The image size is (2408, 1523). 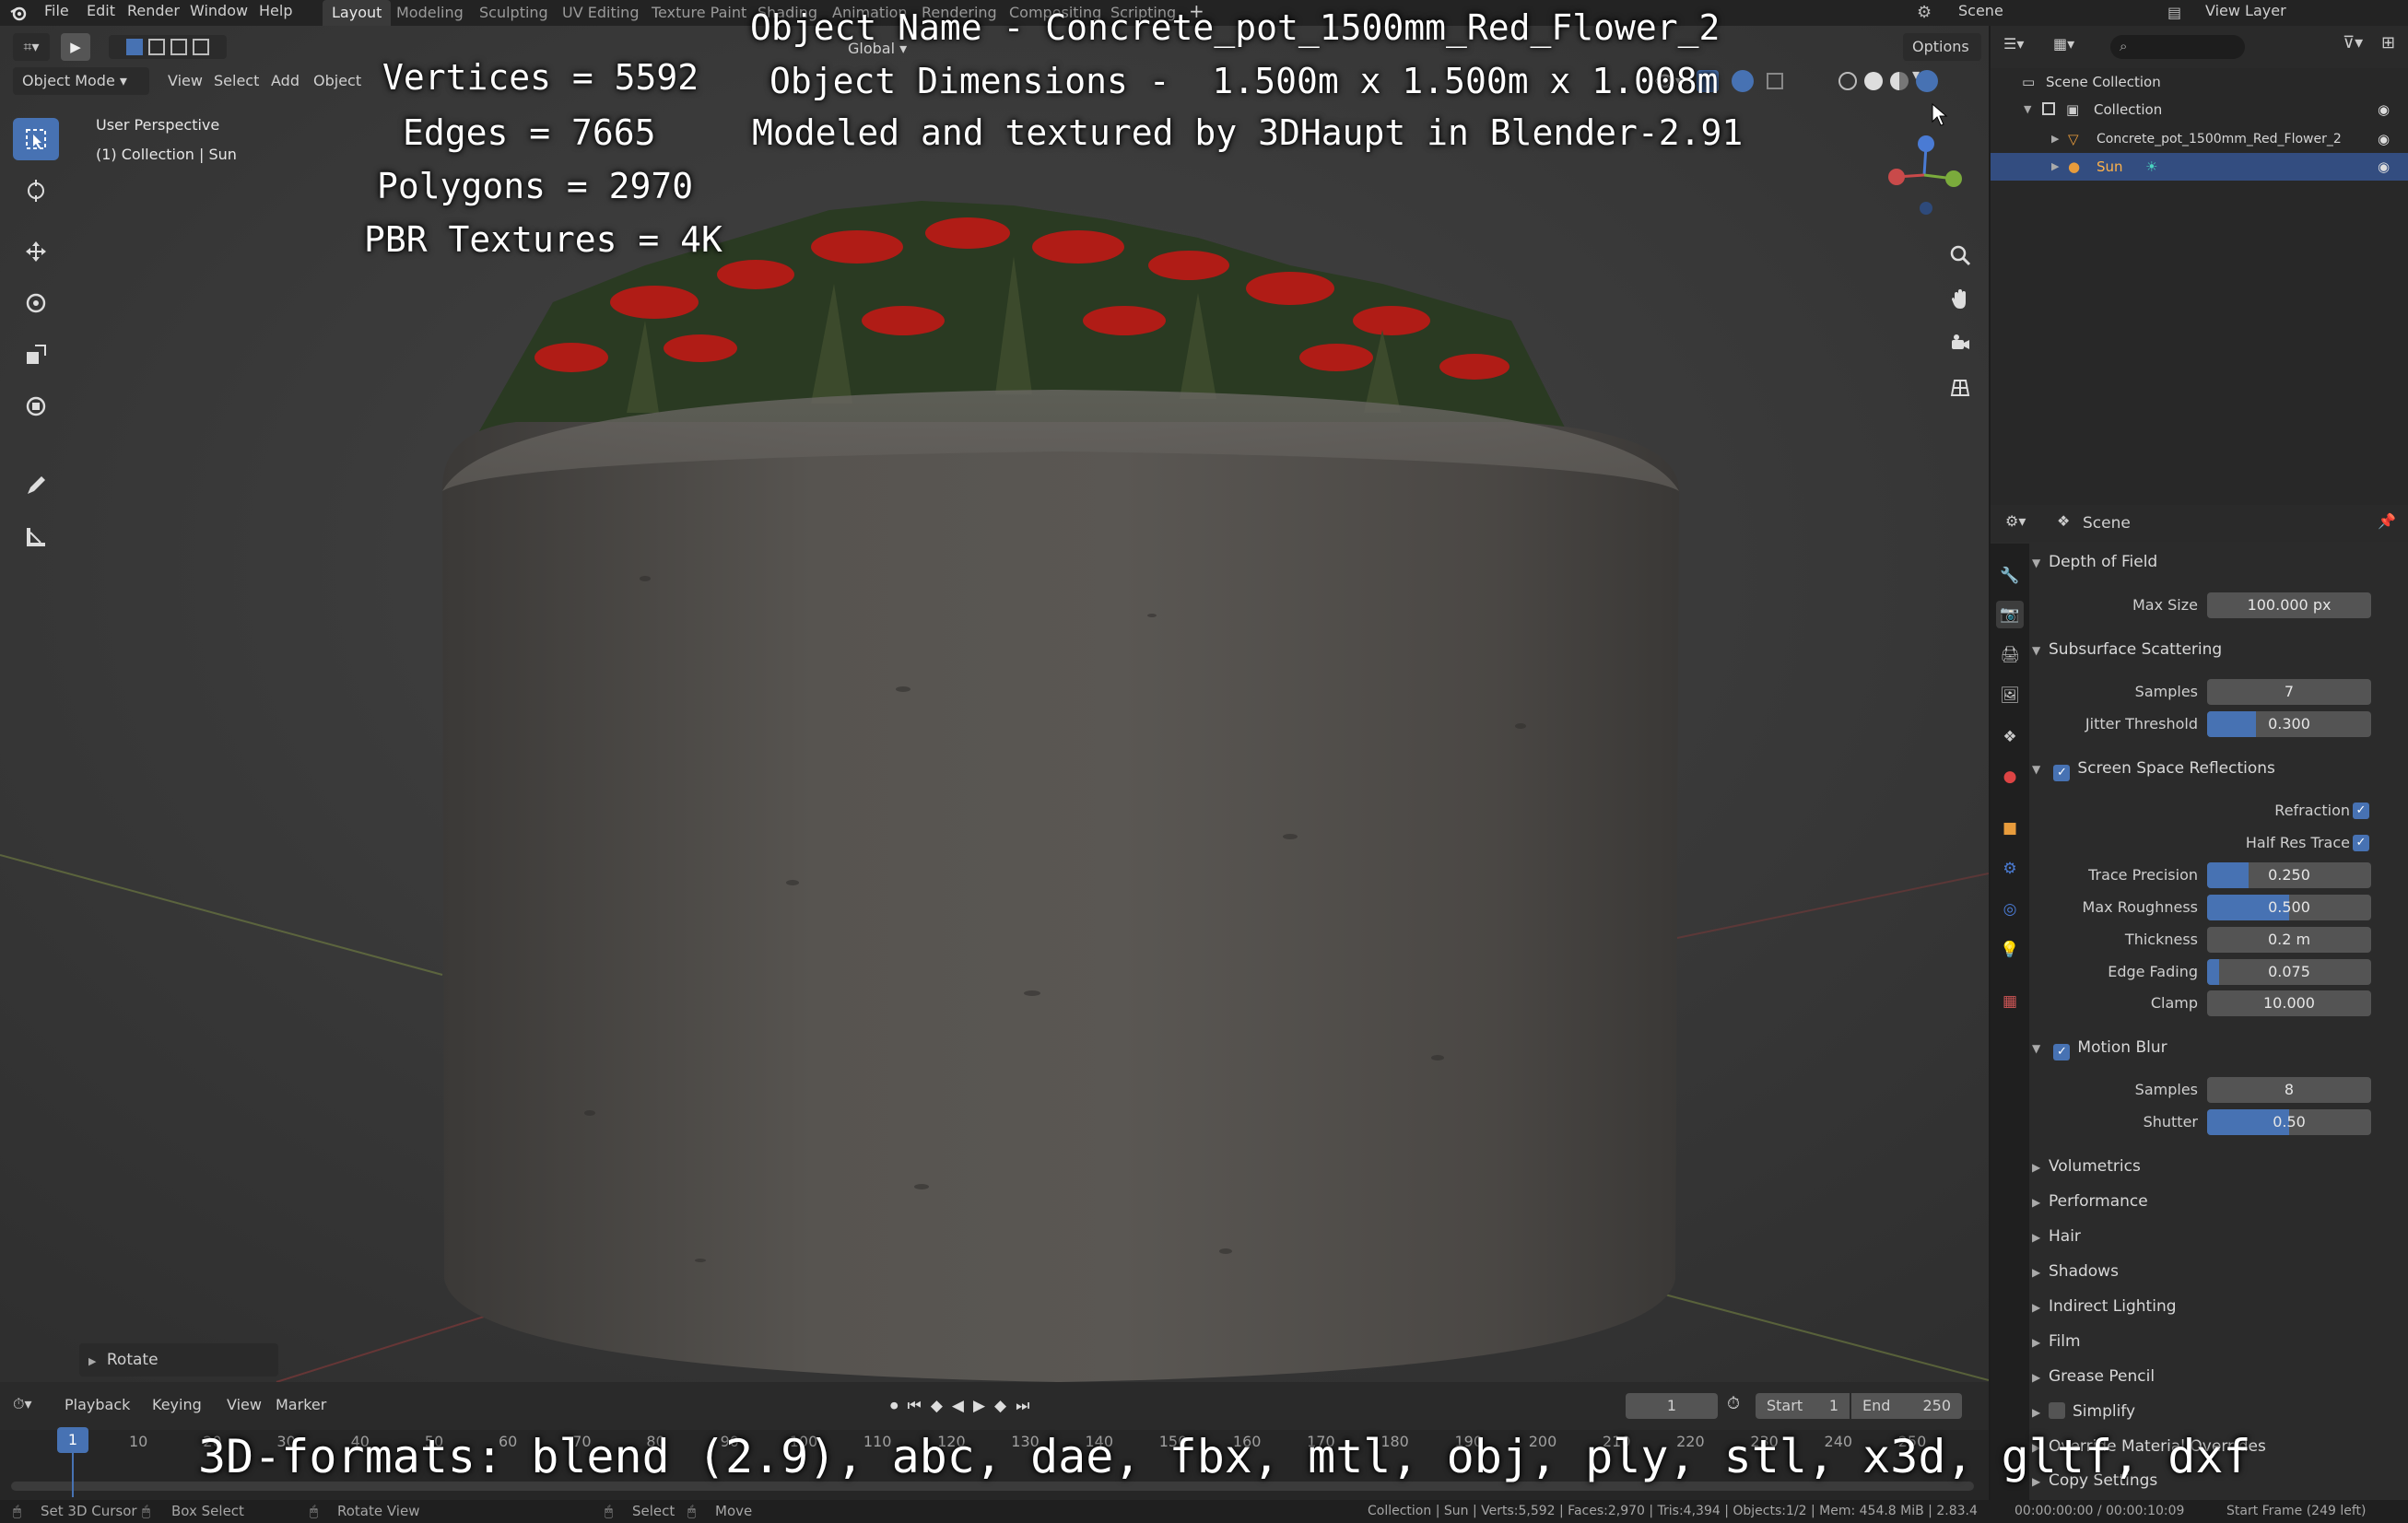 I want to click on blender-logo-icon, so click(x=18, y=13).